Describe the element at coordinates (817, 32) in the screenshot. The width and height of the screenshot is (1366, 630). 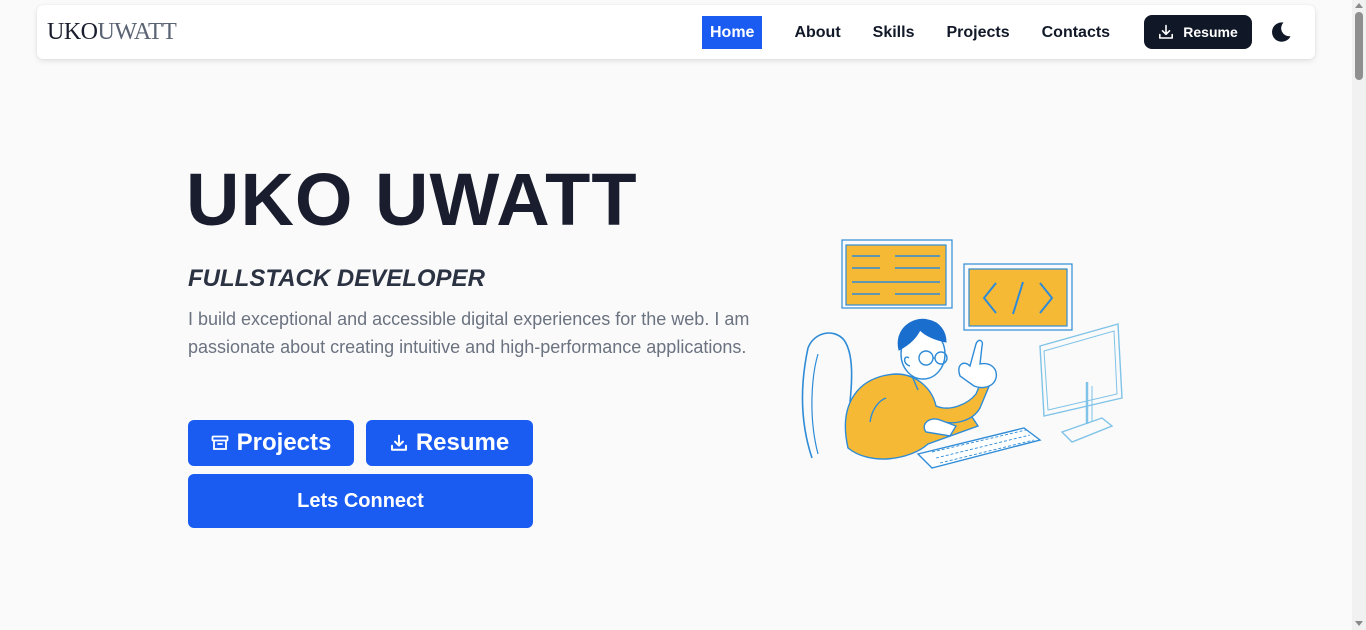
I see `nav-link-about: About` at that location.